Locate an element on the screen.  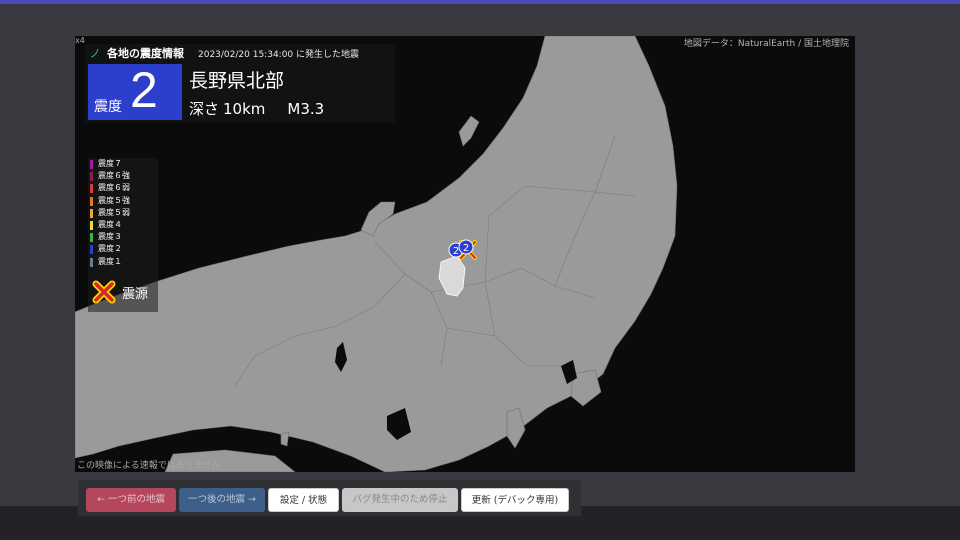
corner-label: x4 is located at coordinates (80, 40).